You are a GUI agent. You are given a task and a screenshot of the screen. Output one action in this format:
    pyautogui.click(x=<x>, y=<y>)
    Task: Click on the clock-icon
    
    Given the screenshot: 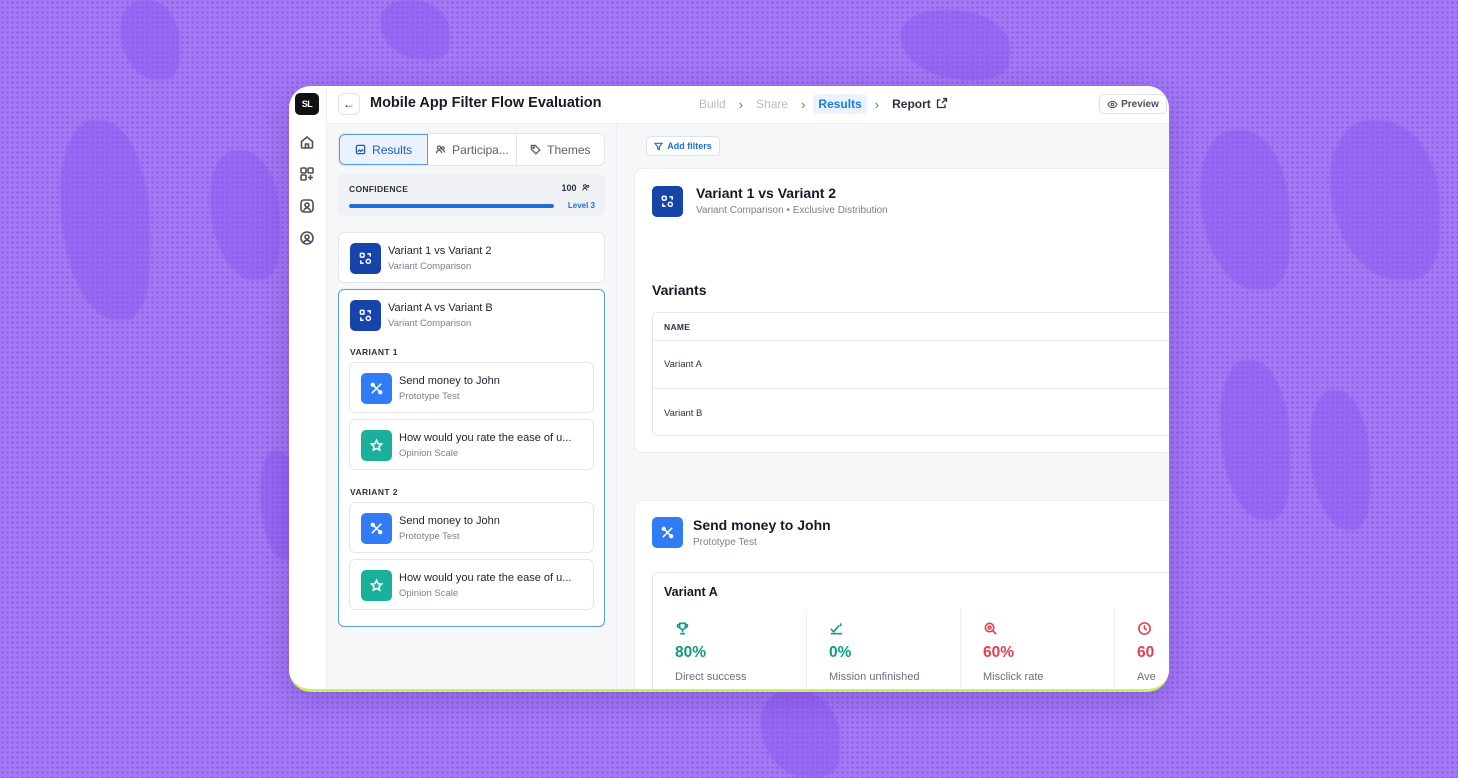 What is the action you would take?
    pyautogui.click(x=1145, y=629)
    